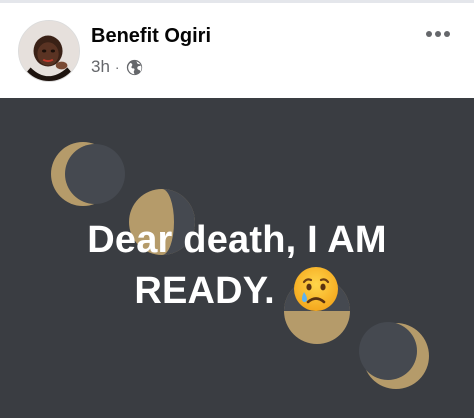  I want to click on status-message: Dear death, I AM READY., so click(237, 265).